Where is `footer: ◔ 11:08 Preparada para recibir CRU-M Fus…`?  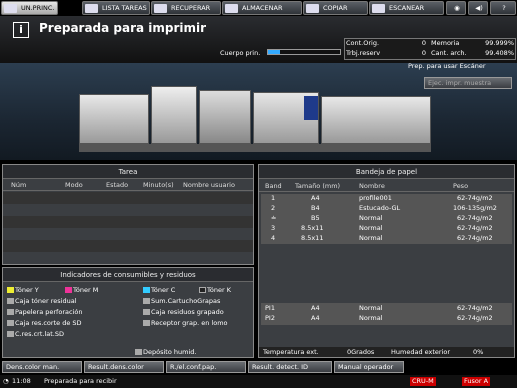 footer: ◔ 11:08 Preparada para recibir CRU-M Fus… is located at coordinates (258, 381).